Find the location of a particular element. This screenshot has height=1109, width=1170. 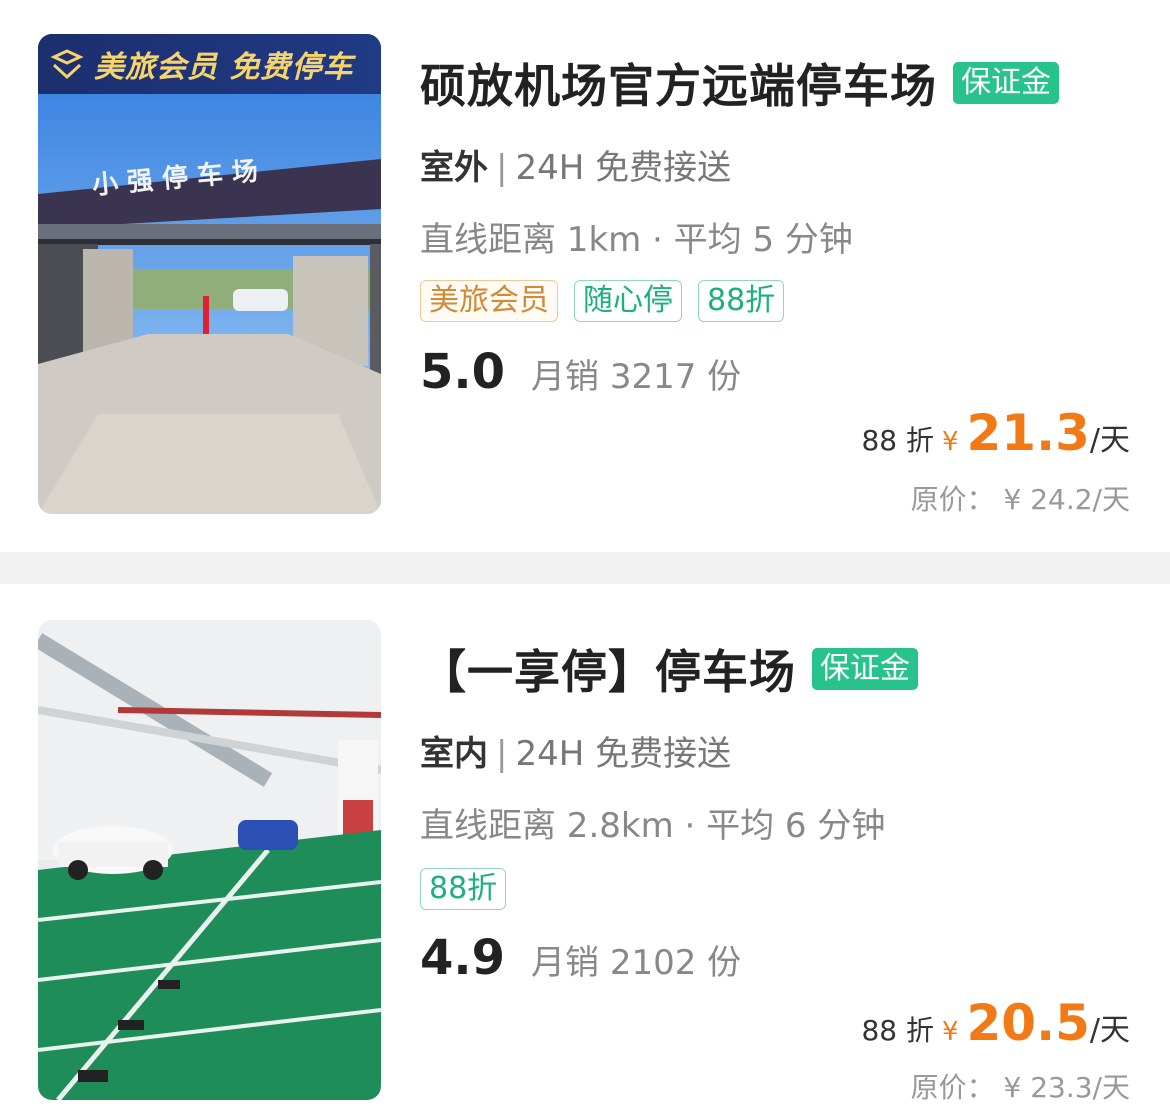

member-free-parking-banner: 美旅会员 免费停车 is located at coordinates (209, 64).